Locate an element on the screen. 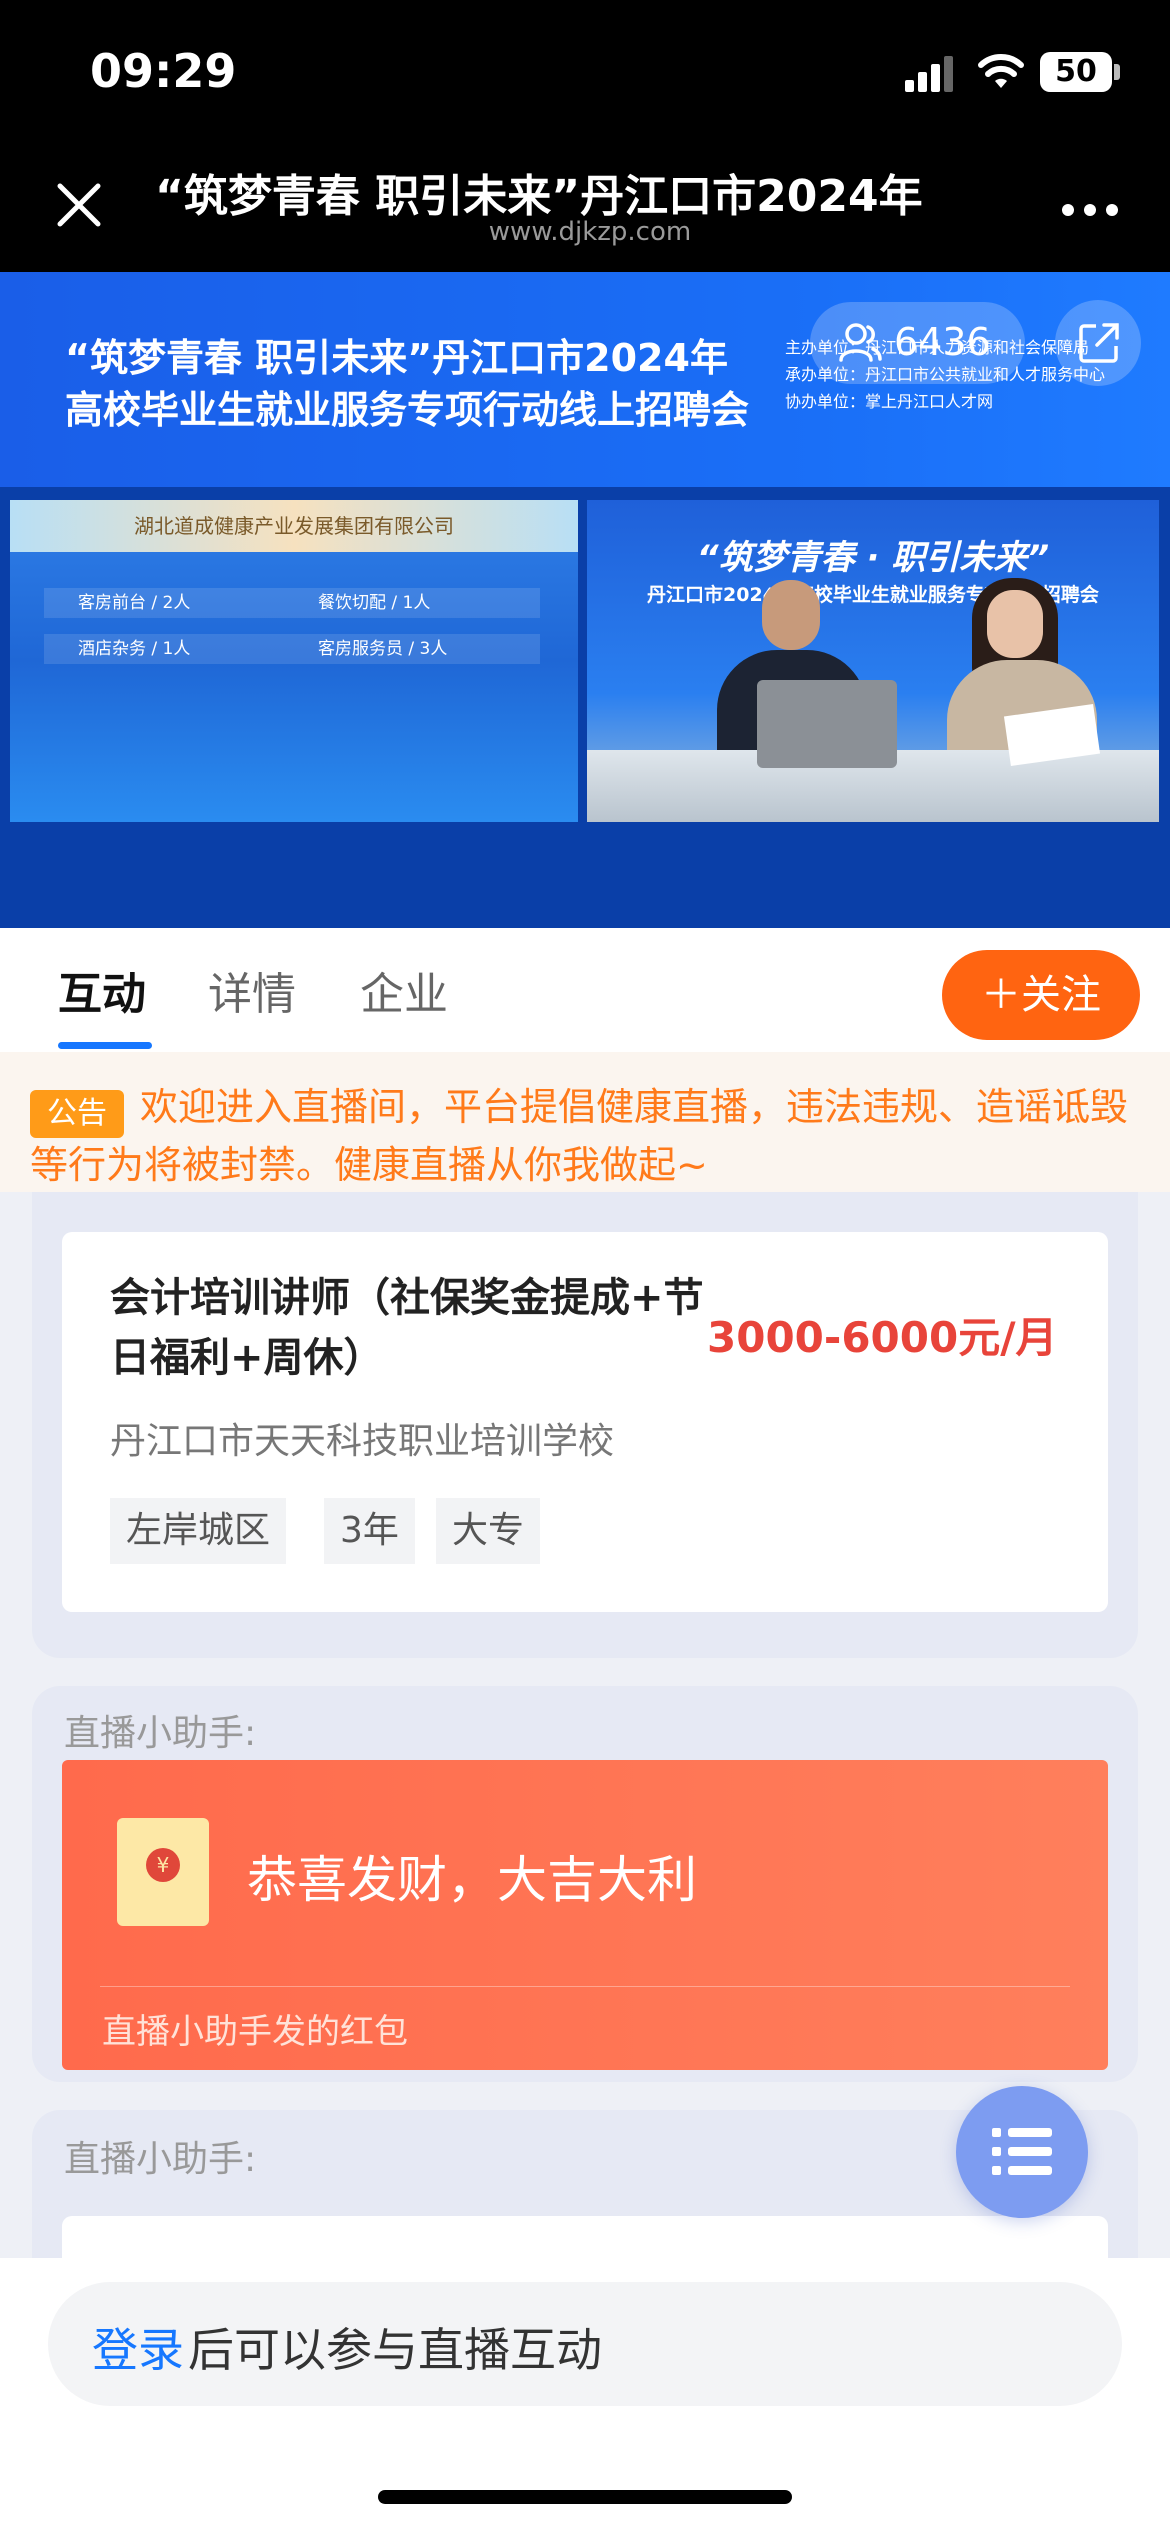 Image resolution: width=1170 pixels, height=2532 pixels. page-subtitle: www.djkzp.com is located at coordinates (590, 232).